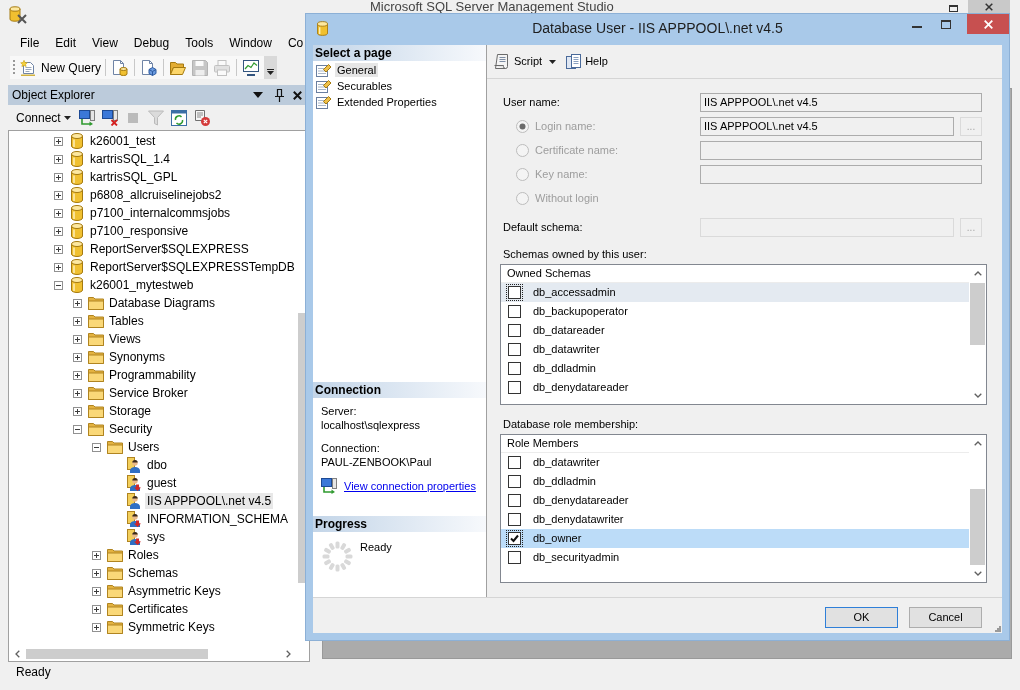 Image resolution: width=1020 pixels, height=690 pixels. What do you see at coordinates (518, 61) in the screenshot?
I see `script-button: Script` at bounding box center [518, 61].